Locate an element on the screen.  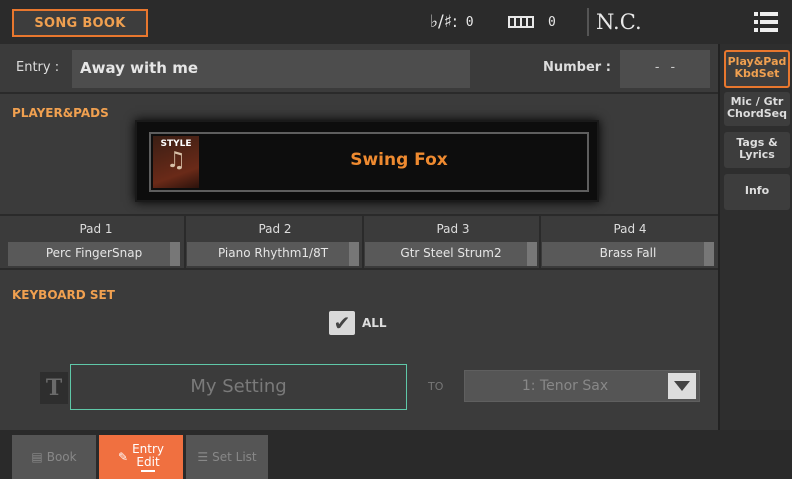
tab-book: ▤ Book is located at coordinates (54, 457).